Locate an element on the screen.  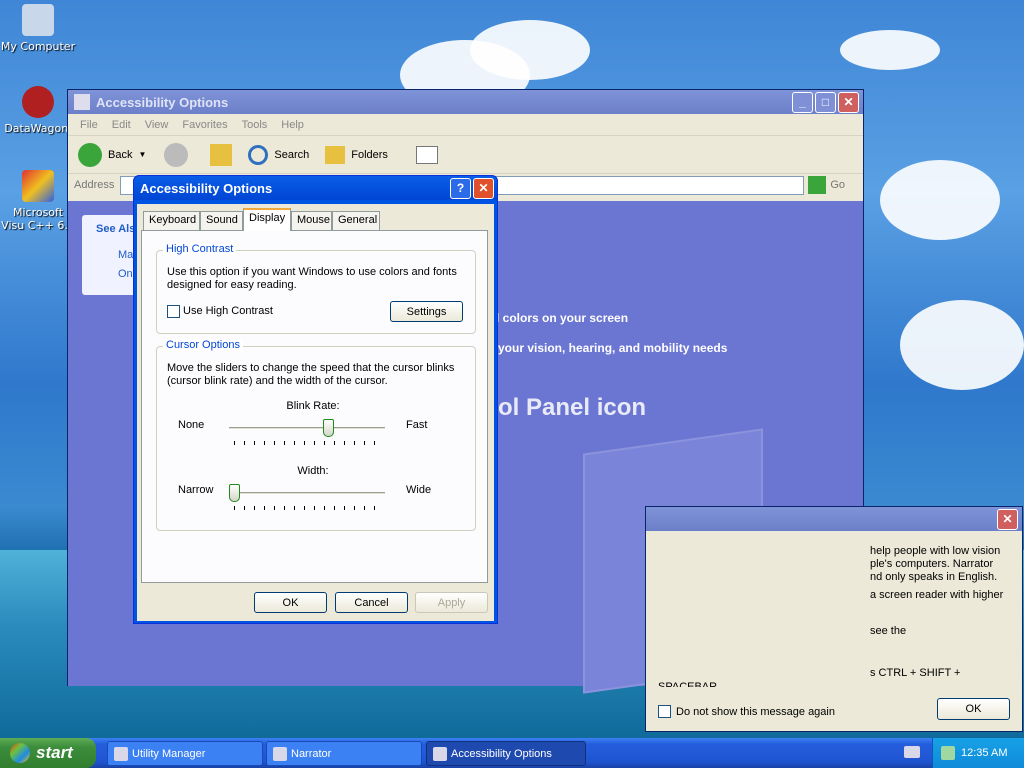
toolbar: Back ▼ Search Folders is located at coordinates (465, 155).